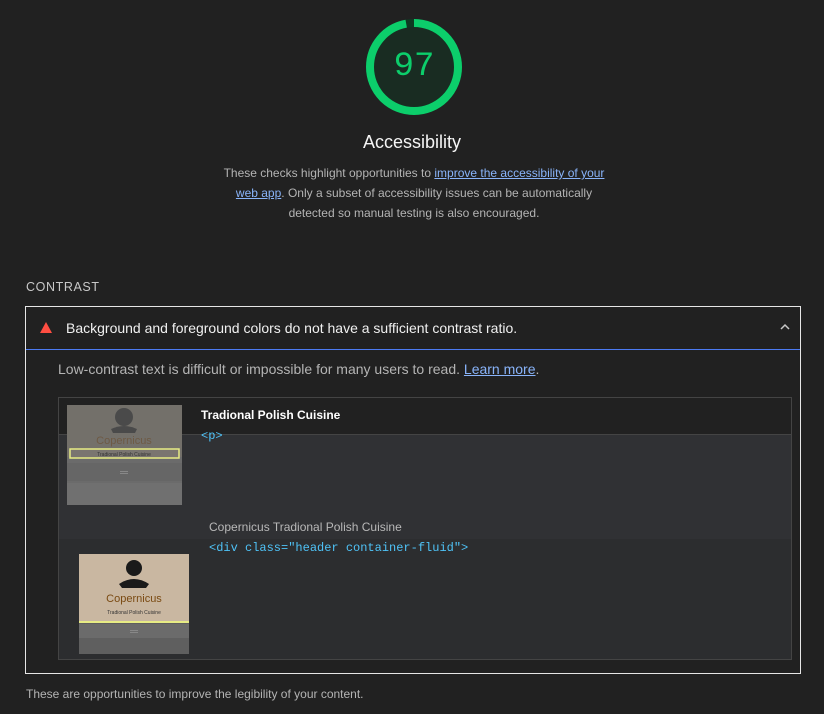 The height and width of the screenshot is (714, 824). I want to click on node-snippet: <p>, so click(212, 436).